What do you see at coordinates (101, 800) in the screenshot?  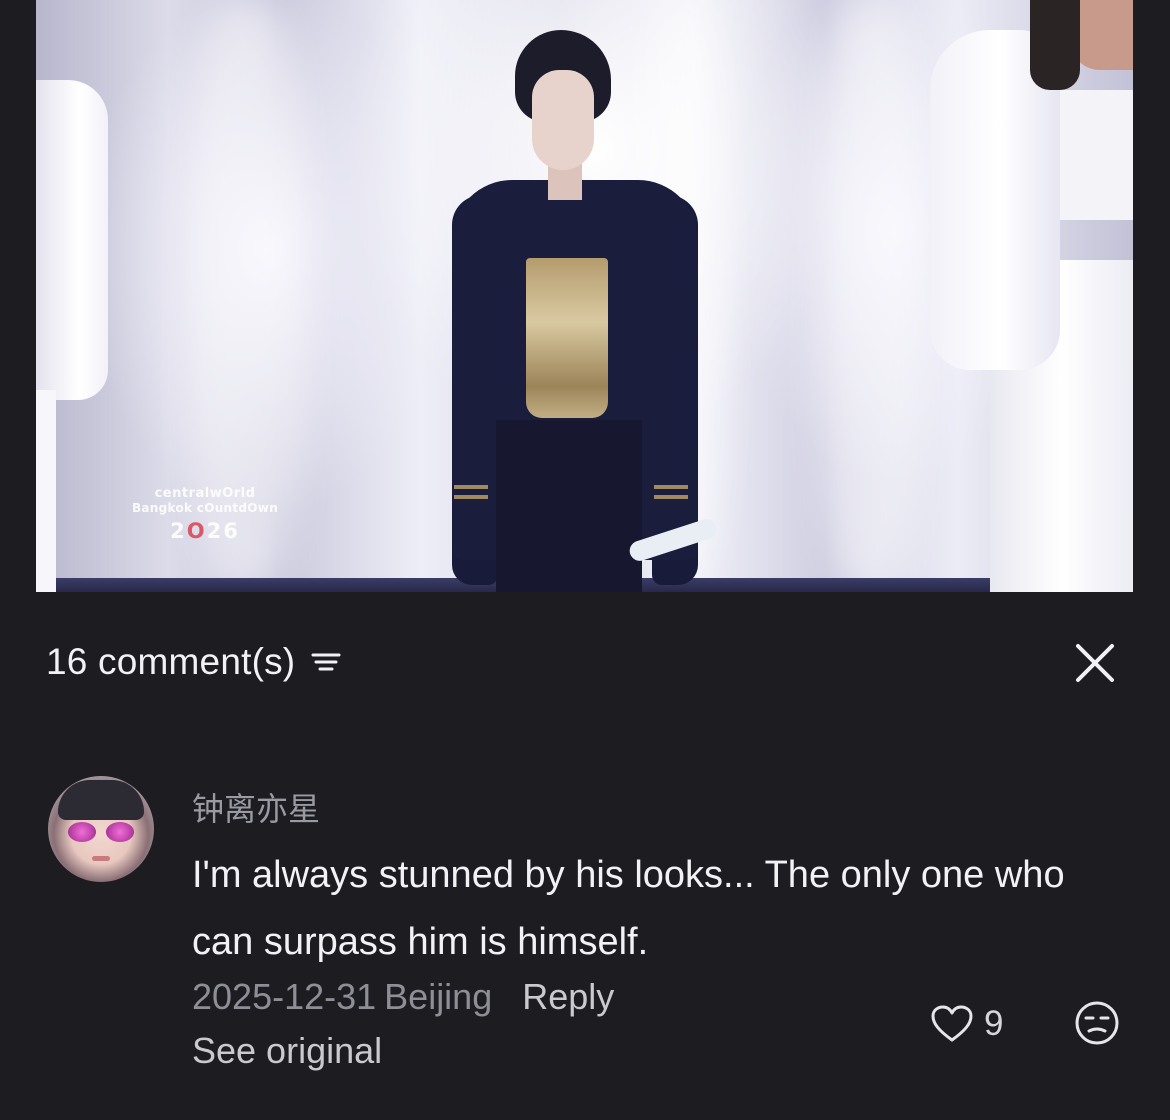 I see `avatar-hair` at bounding box center [101, 800].